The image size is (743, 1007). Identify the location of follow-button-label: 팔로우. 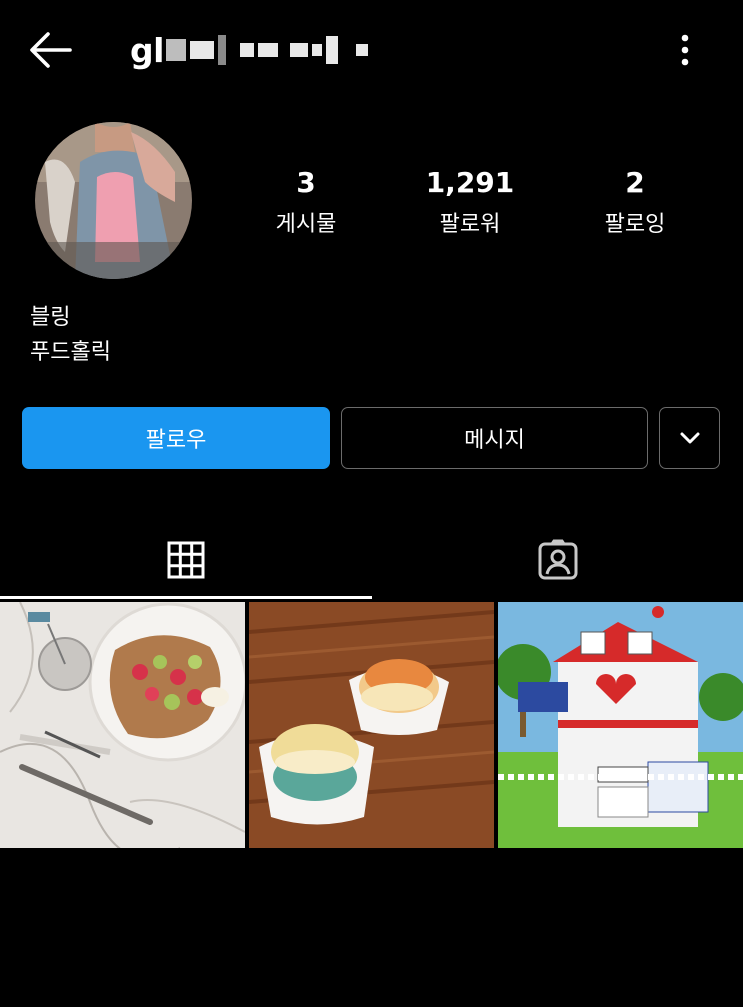
(176, 440).